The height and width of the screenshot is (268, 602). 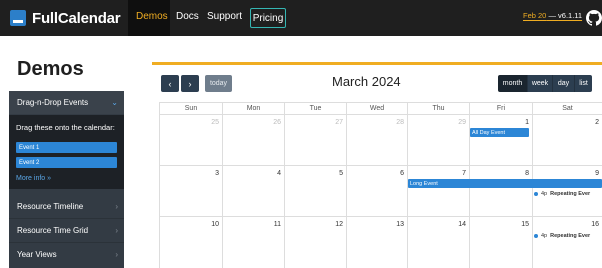 I want to click on day-cell: 12, so click(x=315, y=242).